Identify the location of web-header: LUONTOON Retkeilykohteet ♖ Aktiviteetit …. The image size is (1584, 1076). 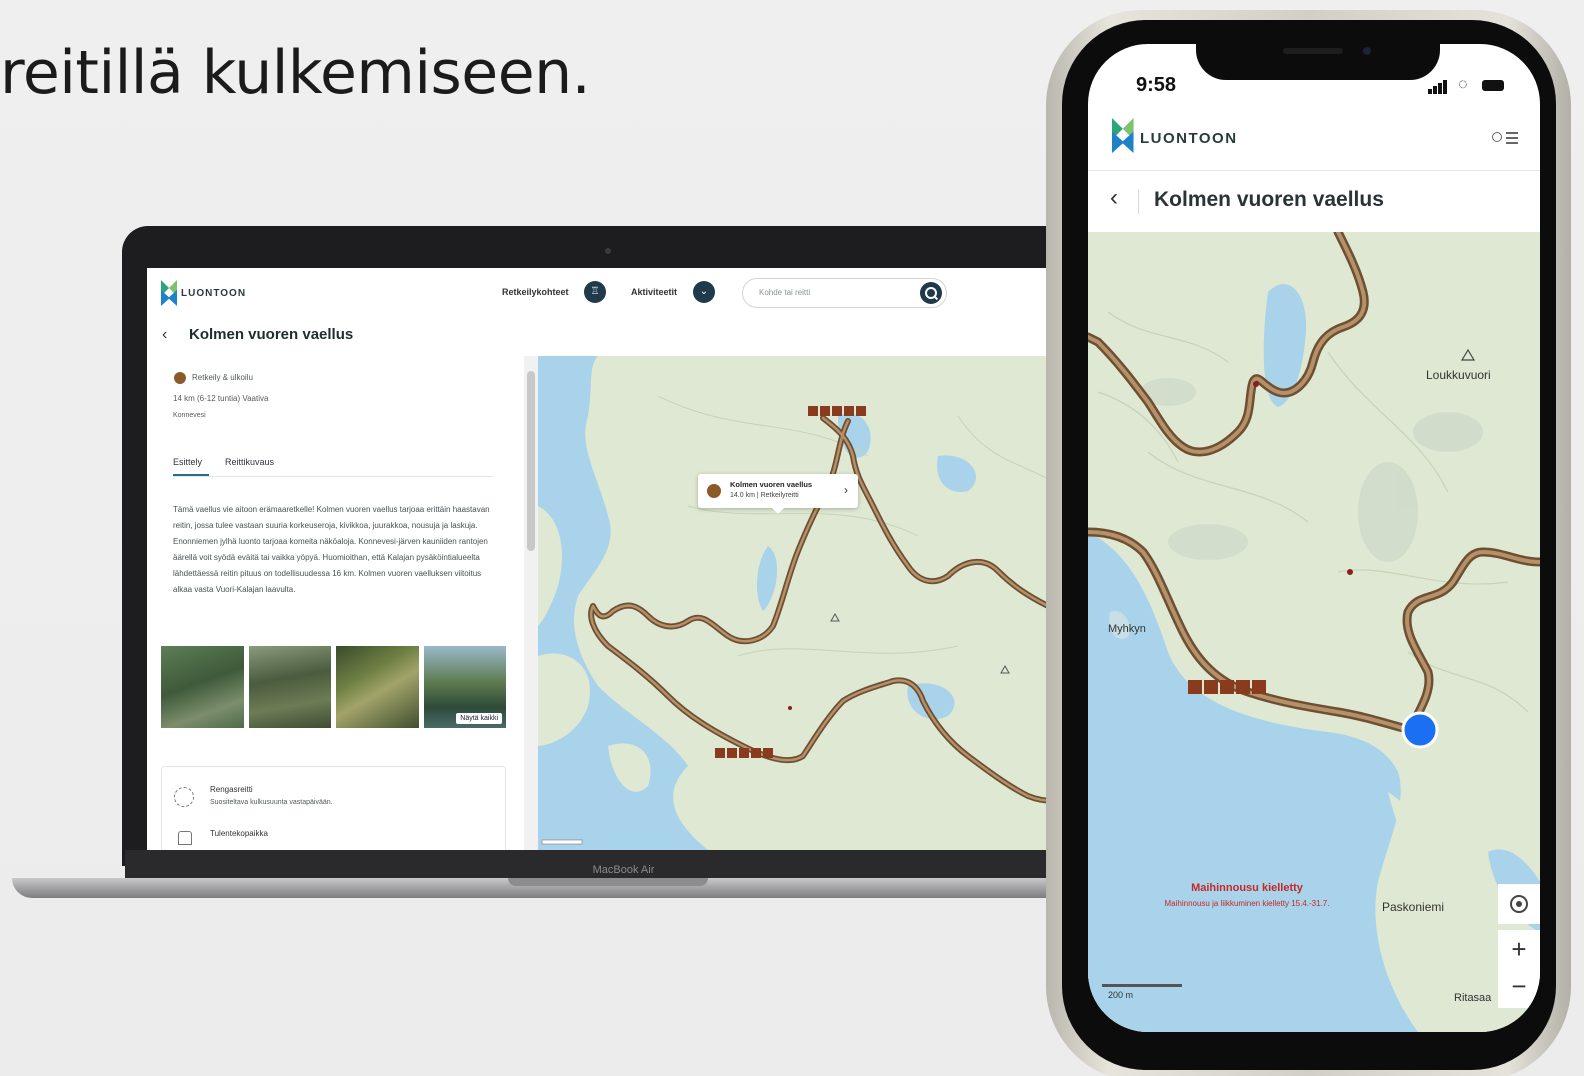
(634, 293).